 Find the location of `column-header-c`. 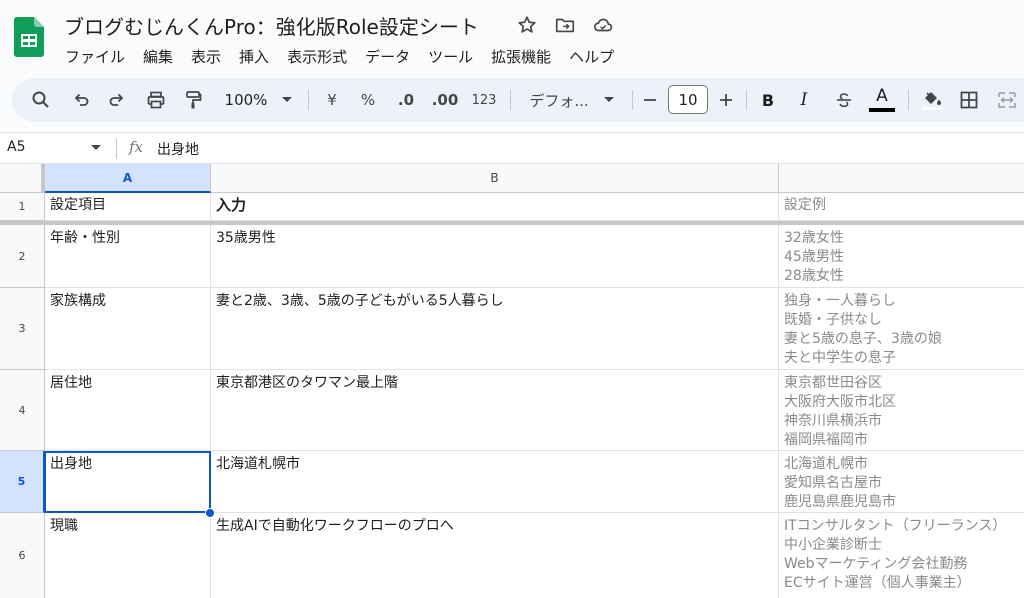

column-header-c is located at coordinates (901, 178).